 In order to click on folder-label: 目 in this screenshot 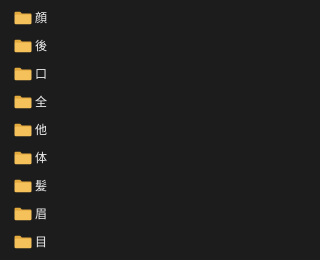, I will do `click(41, 242)`.